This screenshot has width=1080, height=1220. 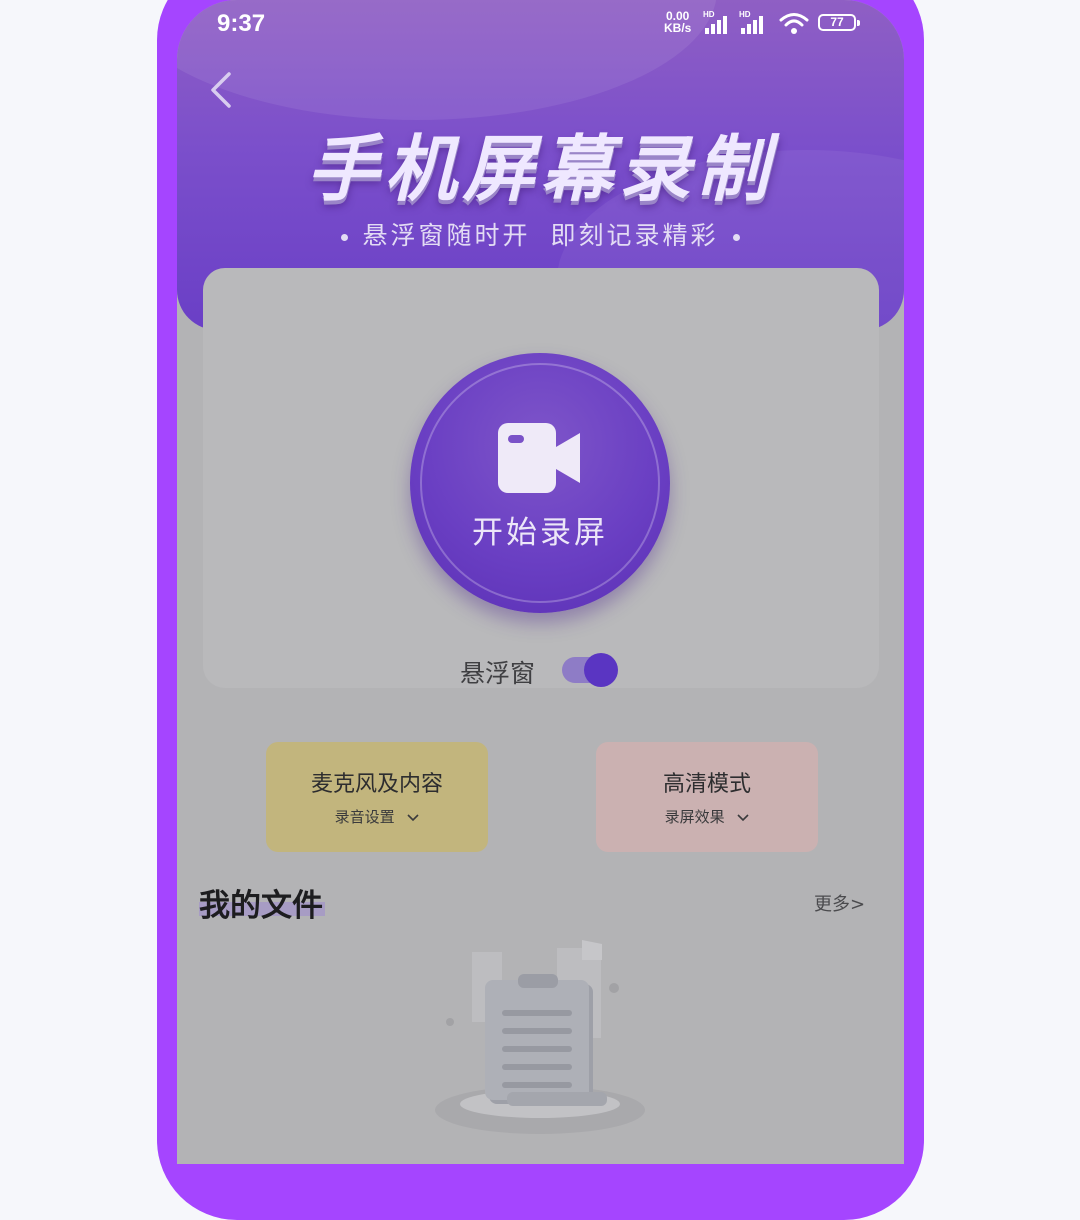 I want to click on my-files-title: 我的文件, so click(x=261, y=906).